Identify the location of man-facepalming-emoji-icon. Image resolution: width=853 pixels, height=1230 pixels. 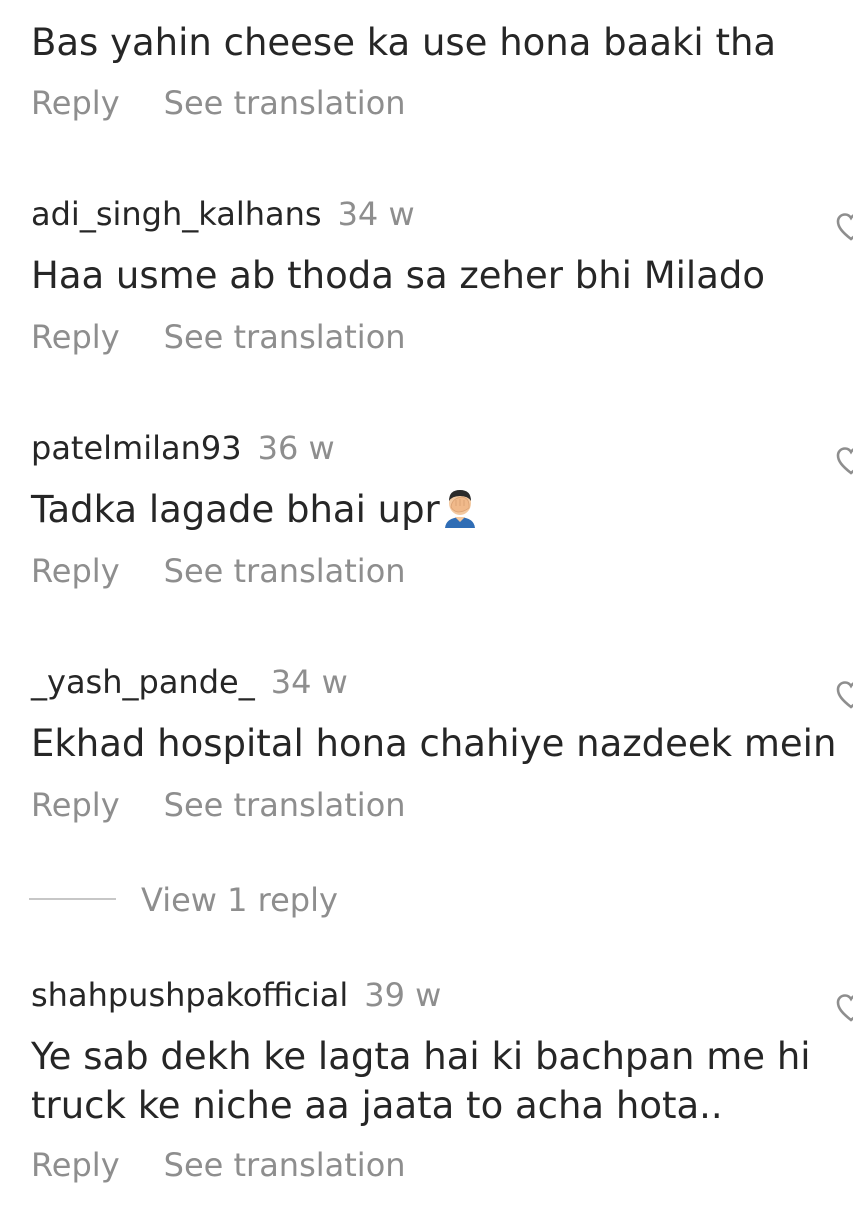
(459, 509).